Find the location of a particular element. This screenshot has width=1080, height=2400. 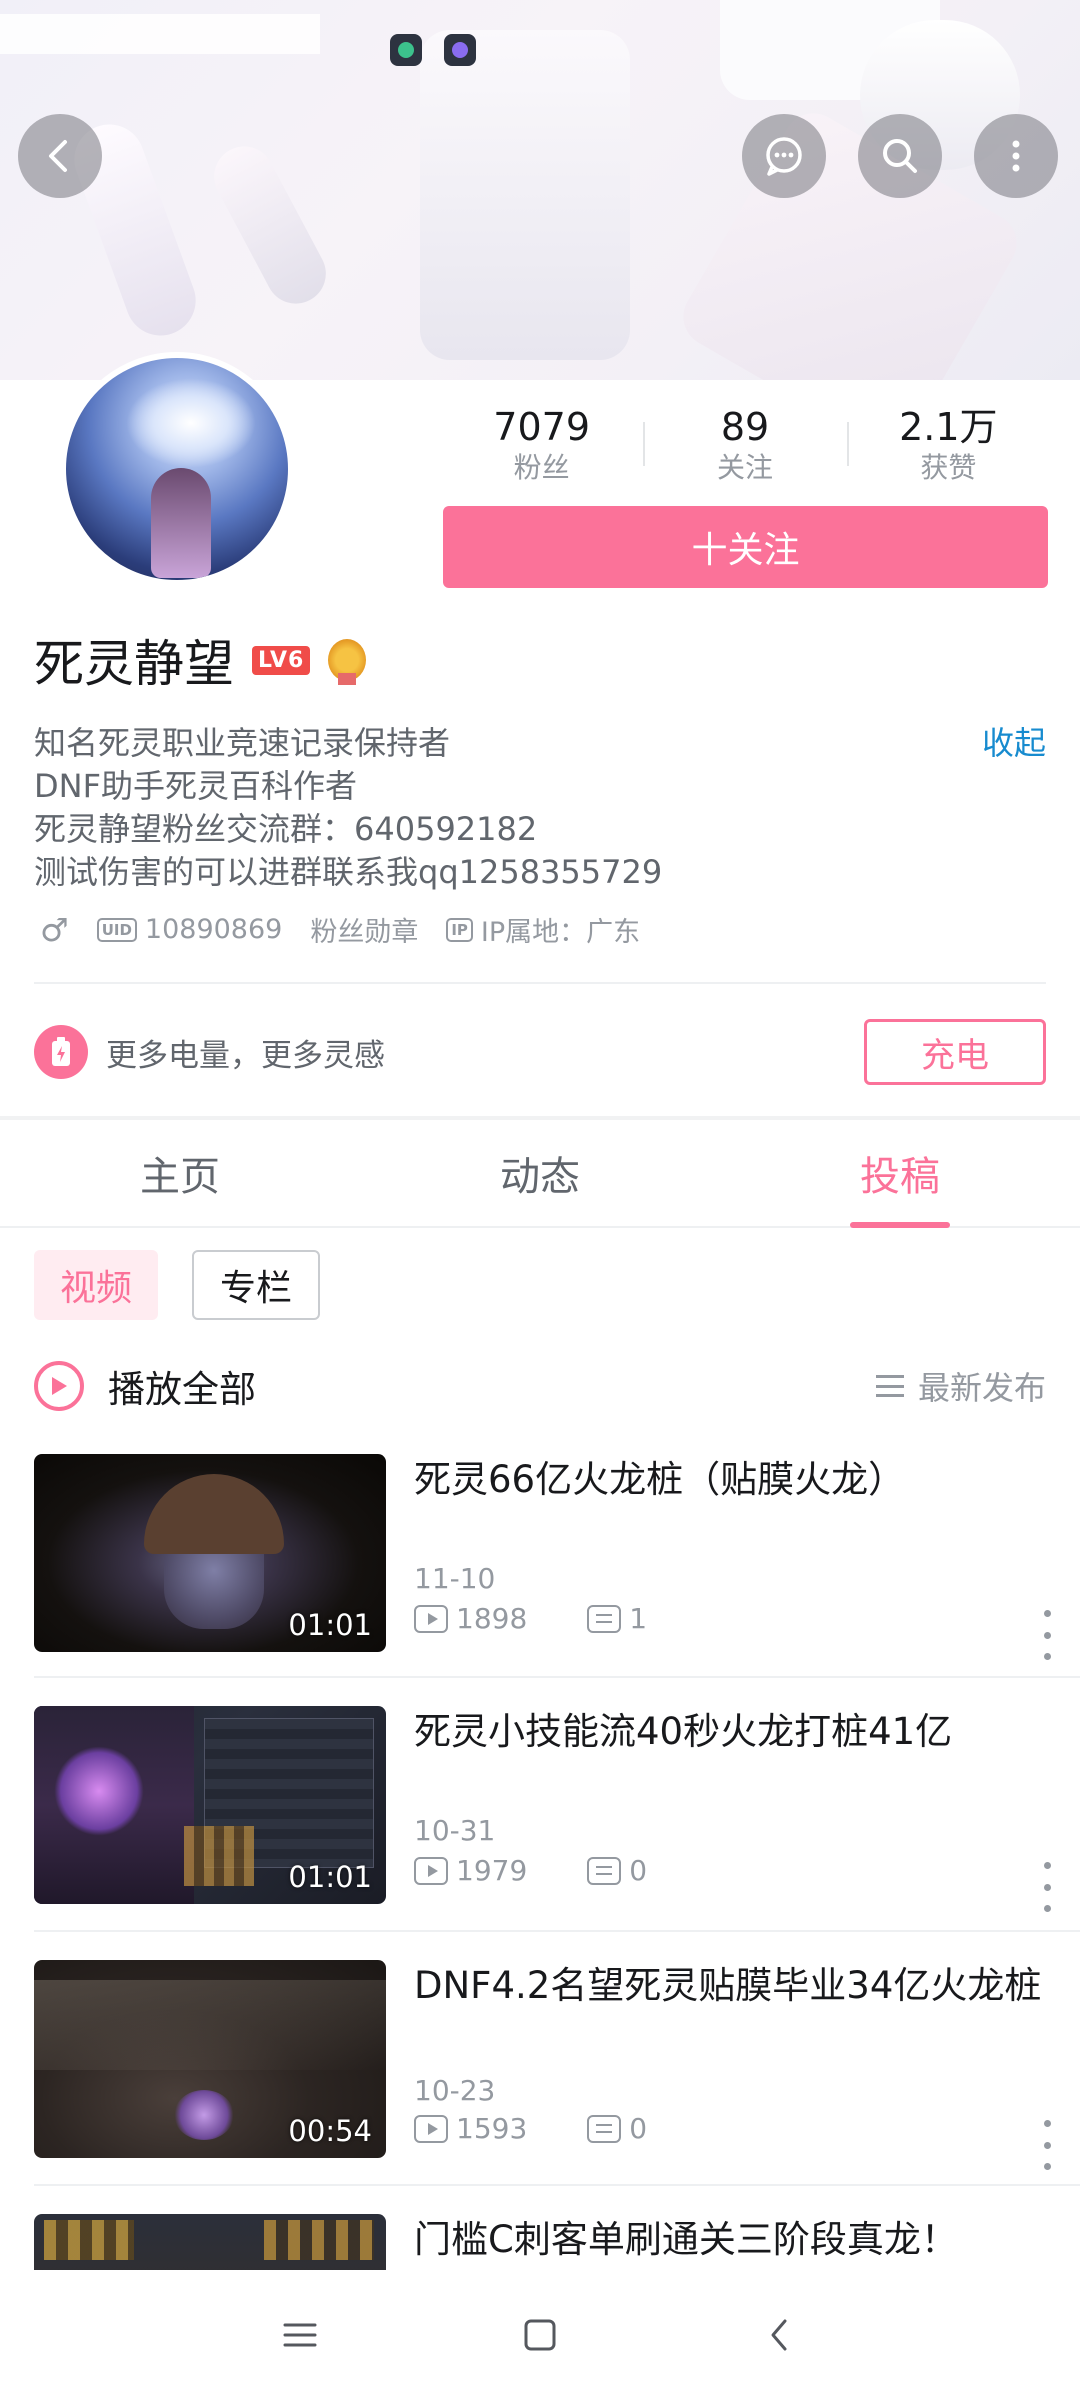

chat-bubble-icon is located at coordinates (784, 156).